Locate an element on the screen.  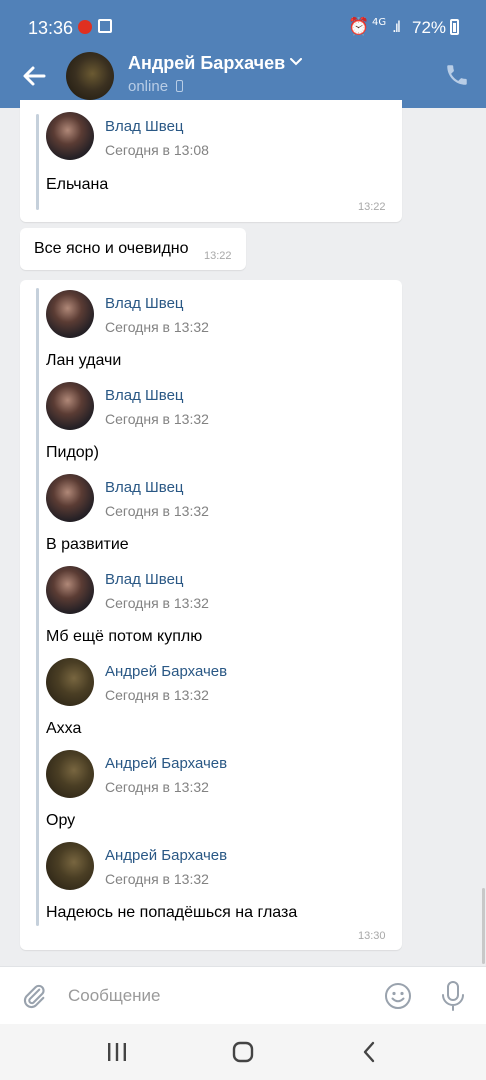
mobile-icon is located at coordinates (179, 86).